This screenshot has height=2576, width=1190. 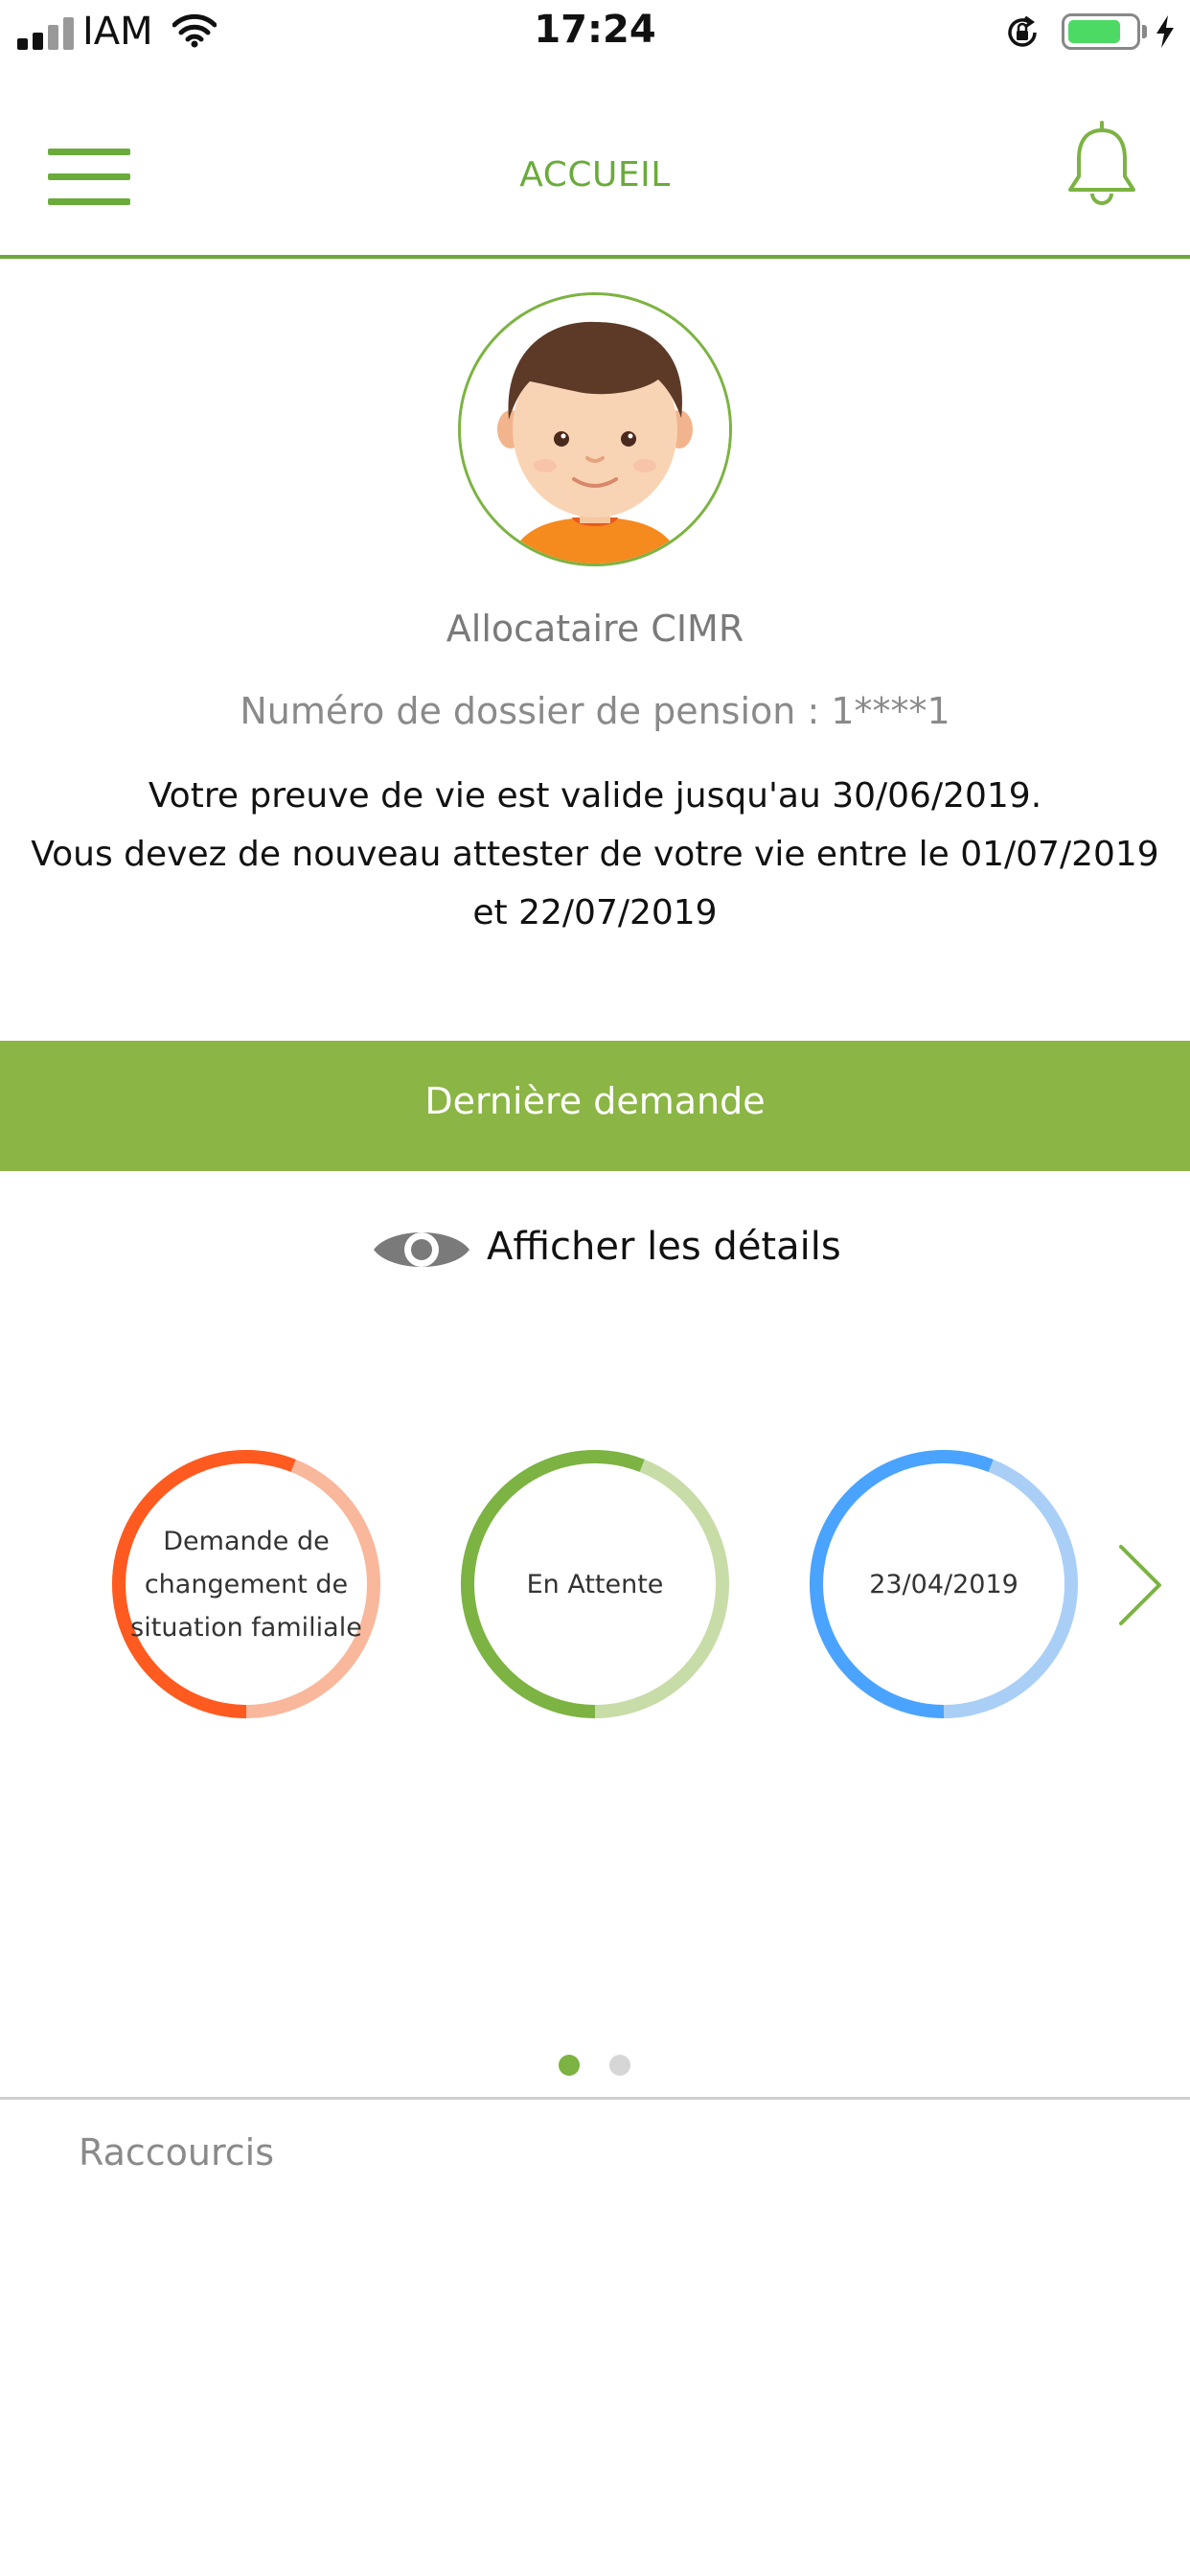 I want to click on battery-tip, so click(x=1144, y=31).